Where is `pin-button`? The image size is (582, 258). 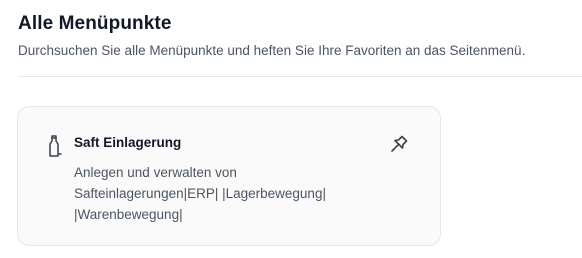 pin-button is located at coordinates (399, 144).